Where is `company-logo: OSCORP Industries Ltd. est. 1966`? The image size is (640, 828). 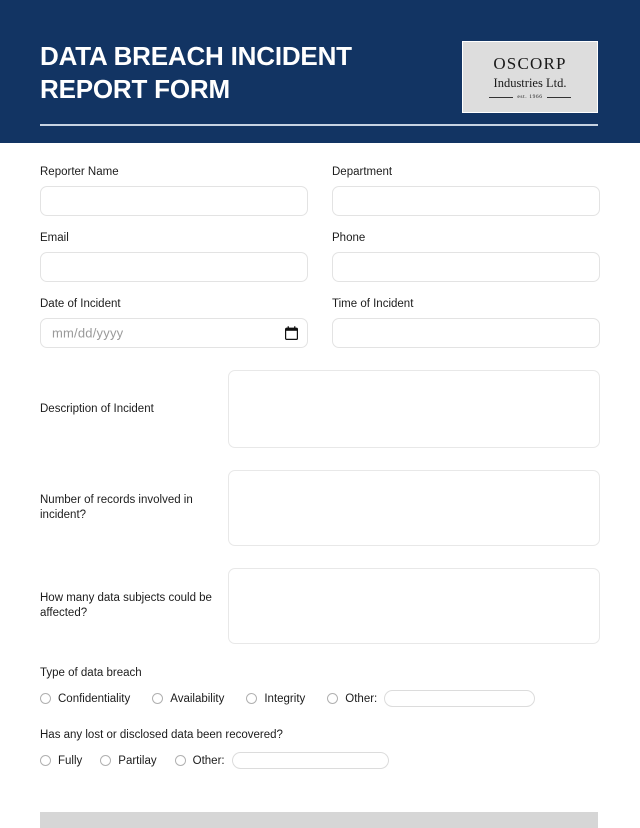
company-logo: OSCORP Industries Ltd. est. 1966 is located at coordinates (530, 77).